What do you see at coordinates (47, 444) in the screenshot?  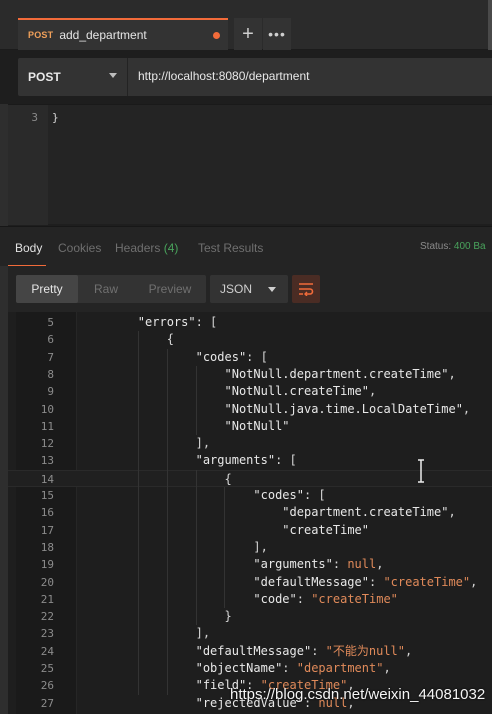 I see `line-number: 12` at bounding box center [47, 444].